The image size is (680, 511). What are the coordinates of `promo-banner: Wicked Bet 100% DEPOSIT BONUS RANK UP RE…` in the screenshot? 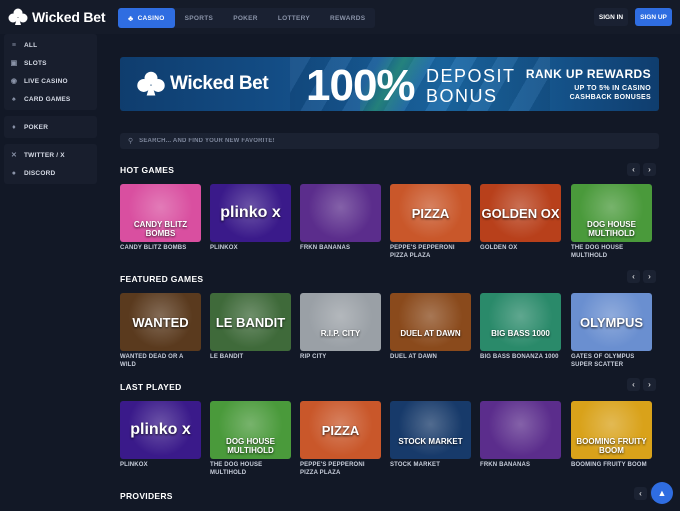 It's located at (389, 84).